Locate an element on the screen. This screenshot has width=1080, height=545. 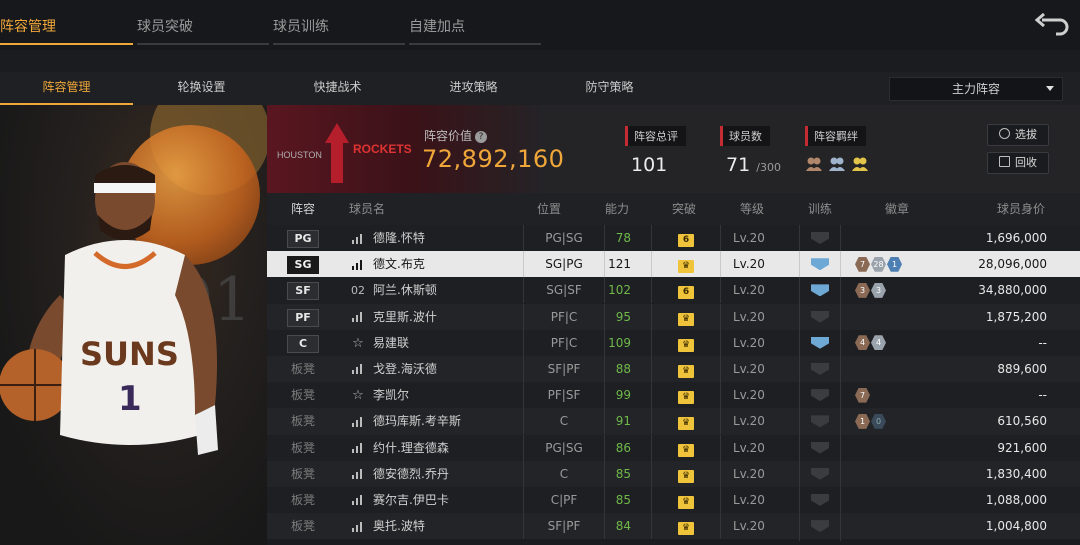
rank-bars-icon is located at coordinates (358, 264).